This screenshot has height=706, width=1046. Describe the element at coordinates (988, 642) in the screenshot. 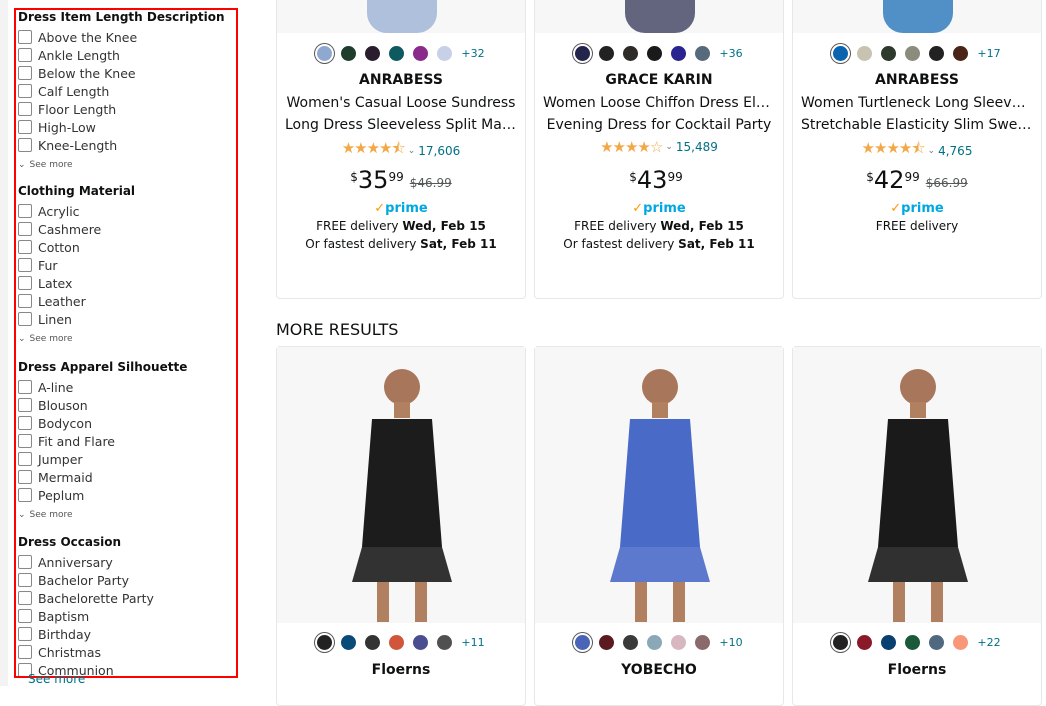

I see `more-colors-link: +22` at that location.